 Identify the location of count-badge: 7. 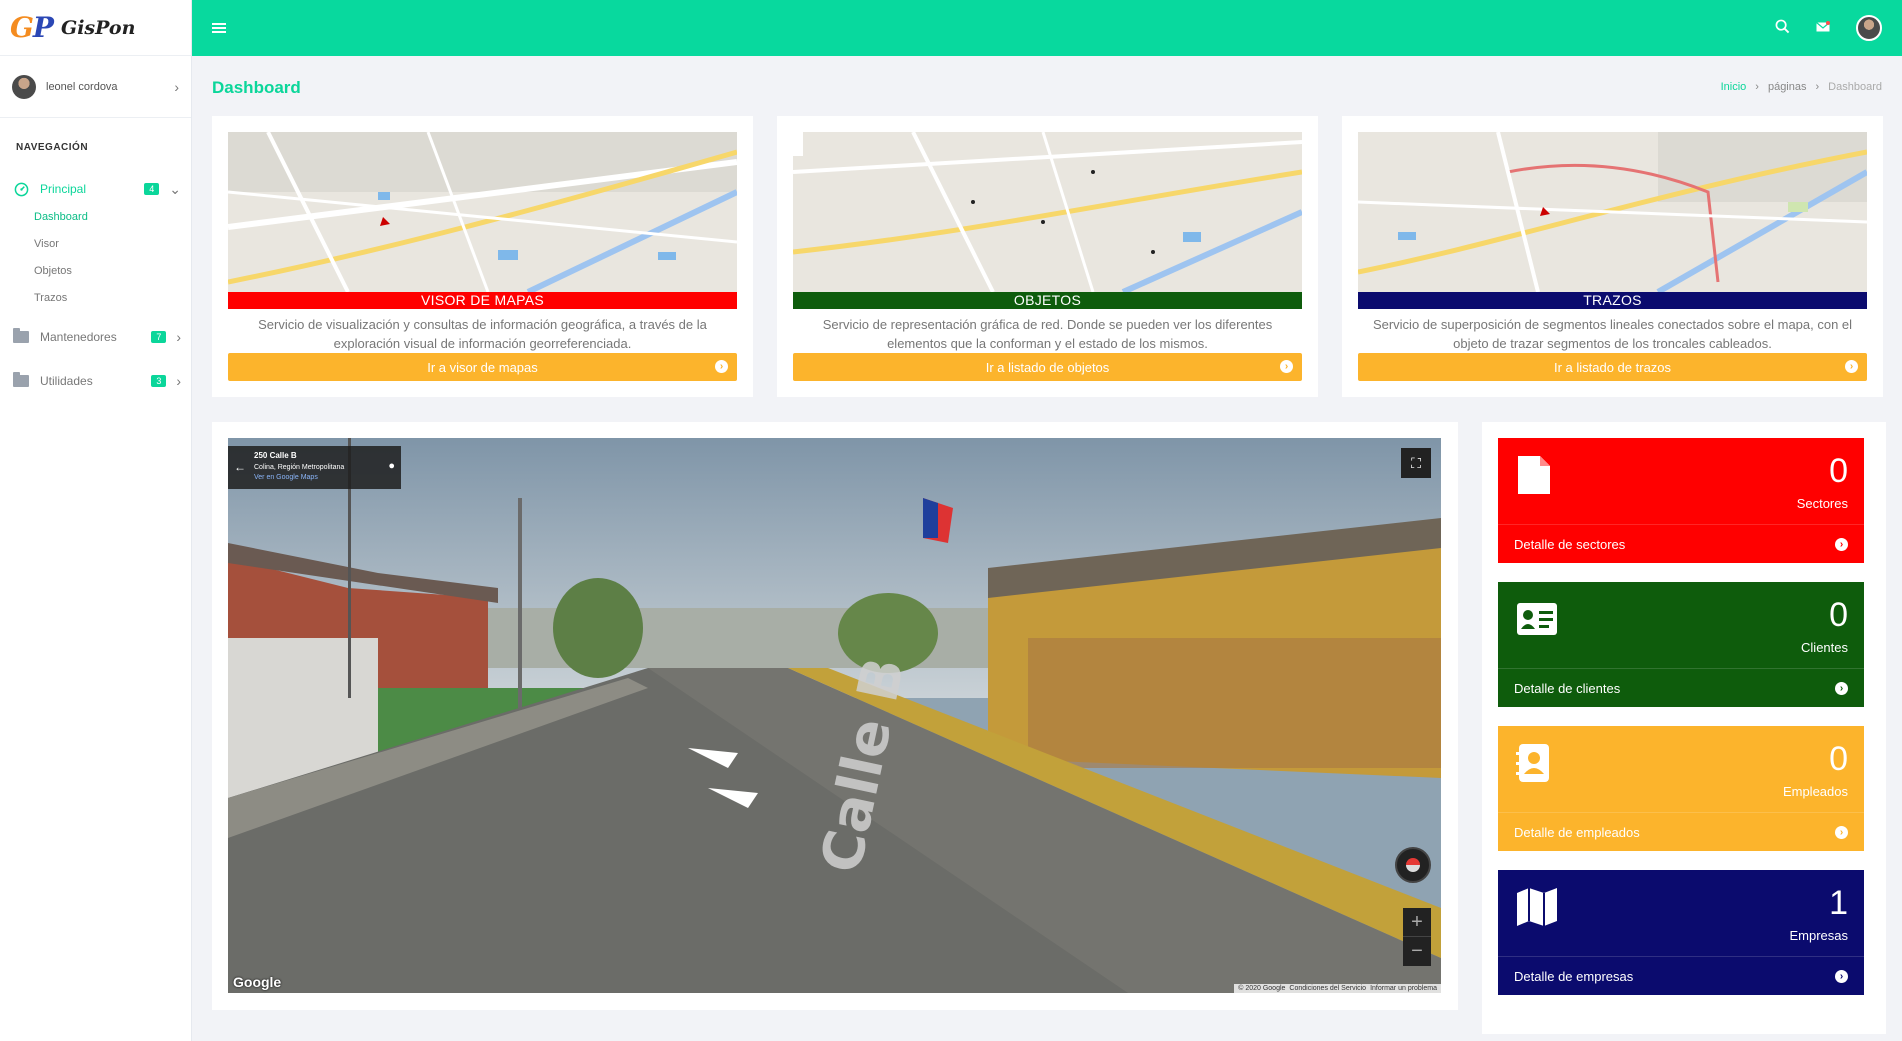
(159, 337).